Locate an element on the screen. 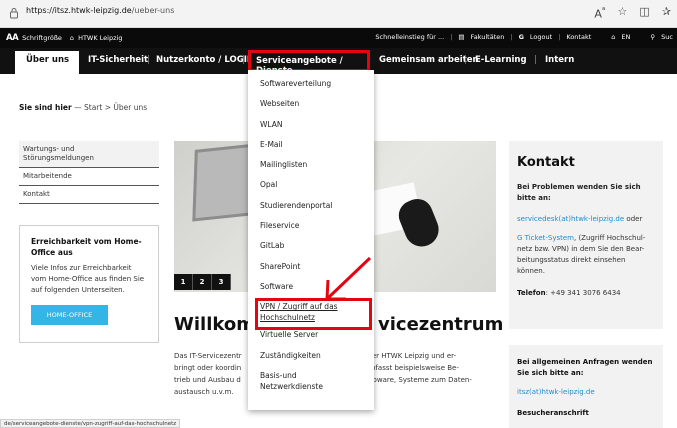 Image resolution: width=677 pixels, height=428 pixels. contact-email-line: servicedesk(at)htwk-leipzig.de oder is located at coordinates (580, 219).